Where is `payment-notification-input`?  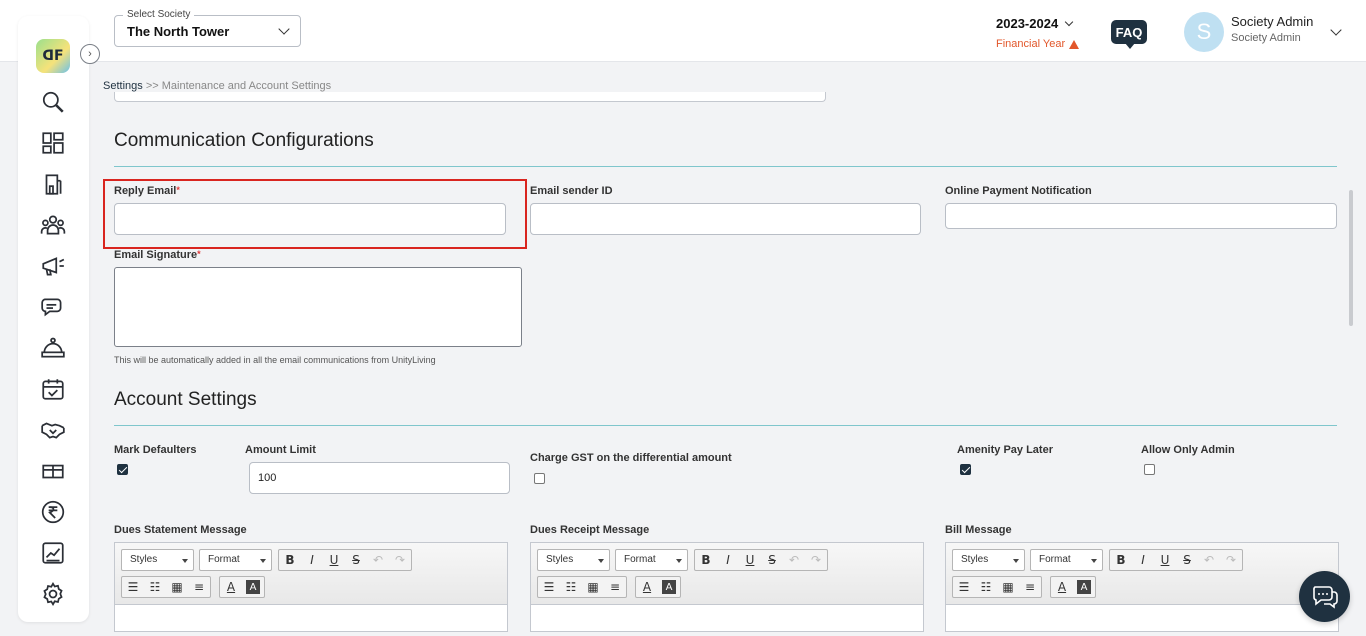 payment-notification-input is located at coordinates (1141, 216).